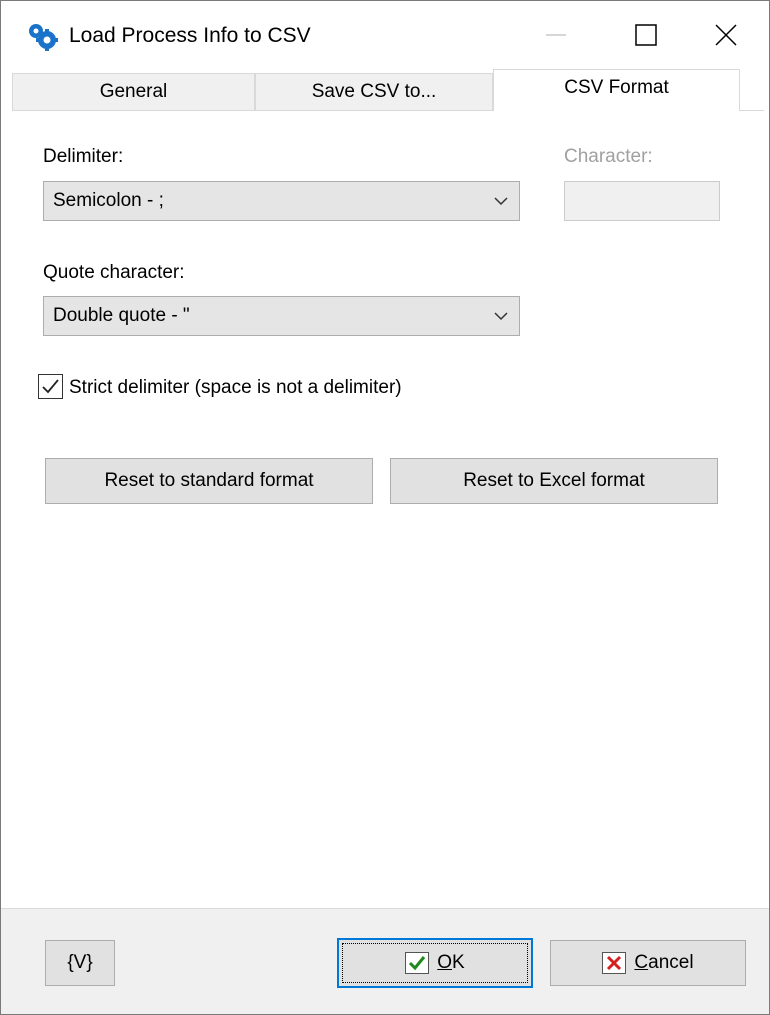  I want to click on variables-button: {V}, so click(80, 963).